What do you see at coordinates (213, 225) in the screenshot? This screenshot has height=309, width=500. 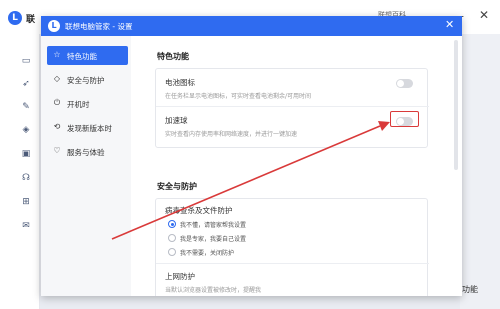 I see `radio-label: 我不懂，请管家帮我设置` at bounding box center [213, 225].